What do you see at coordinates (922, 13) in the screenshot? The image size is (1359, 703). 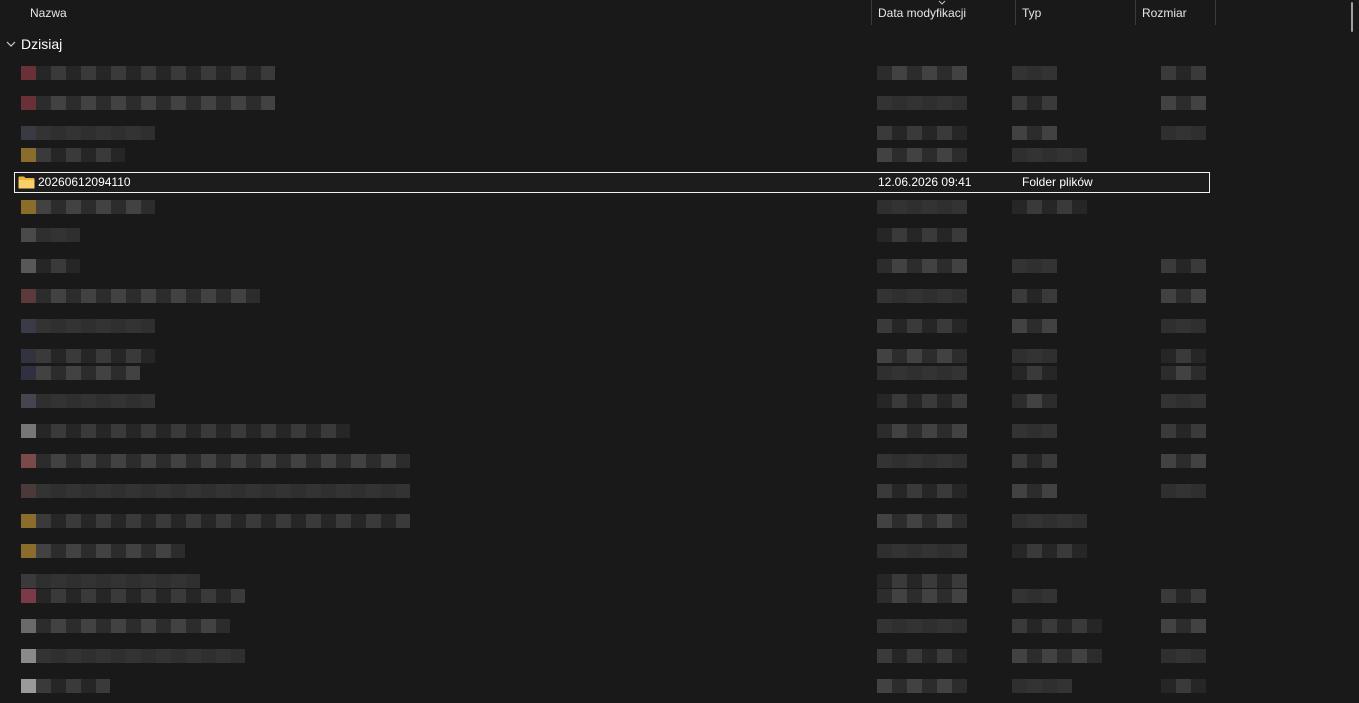 I see `column-header-date: Data modyfikacji` at bounding box center [922, 13].